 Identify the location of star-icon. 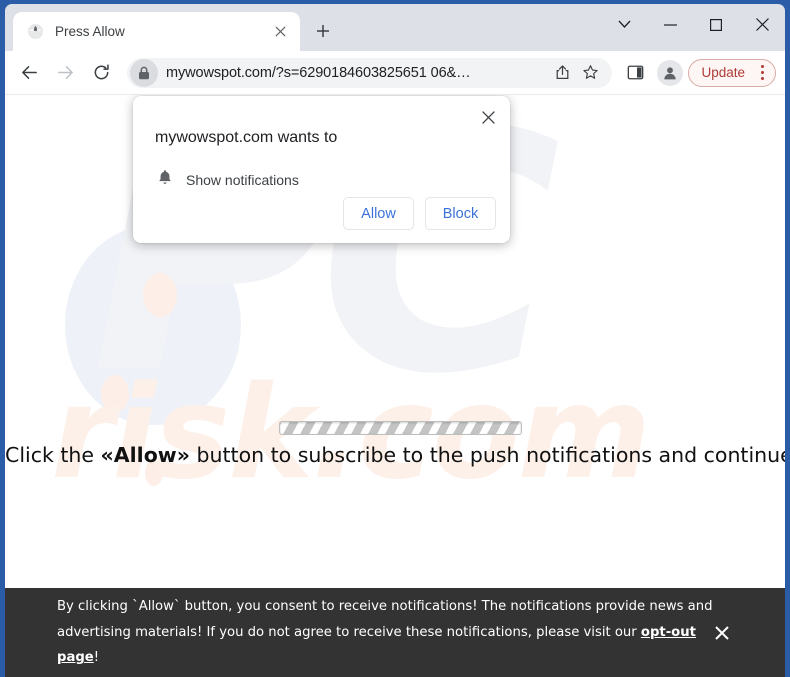
(590, 73).